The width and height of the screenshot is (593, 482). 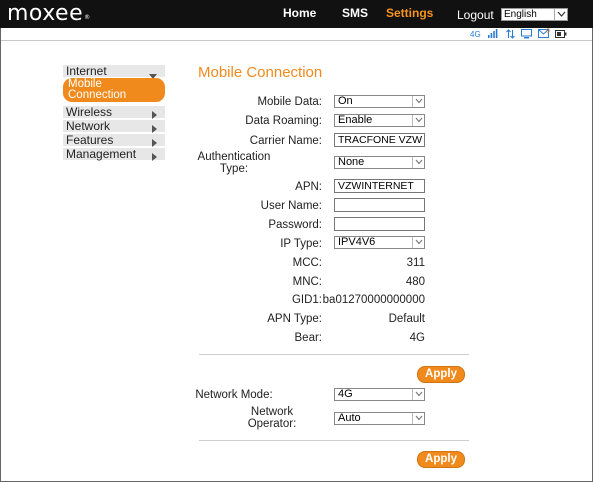 What do you see at coordinates (89, 112) in the screenshot?
I see `sidebar-item-label: Wireless` at bounding box center [89, 112].